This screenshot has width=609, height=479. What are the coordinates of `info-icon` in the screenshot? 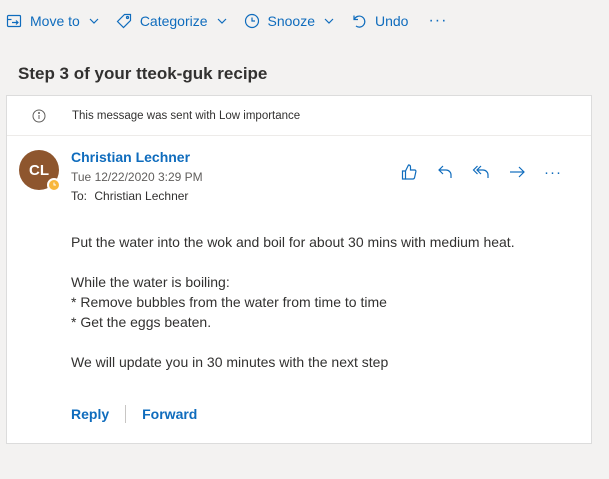 It's located at (39, 116).